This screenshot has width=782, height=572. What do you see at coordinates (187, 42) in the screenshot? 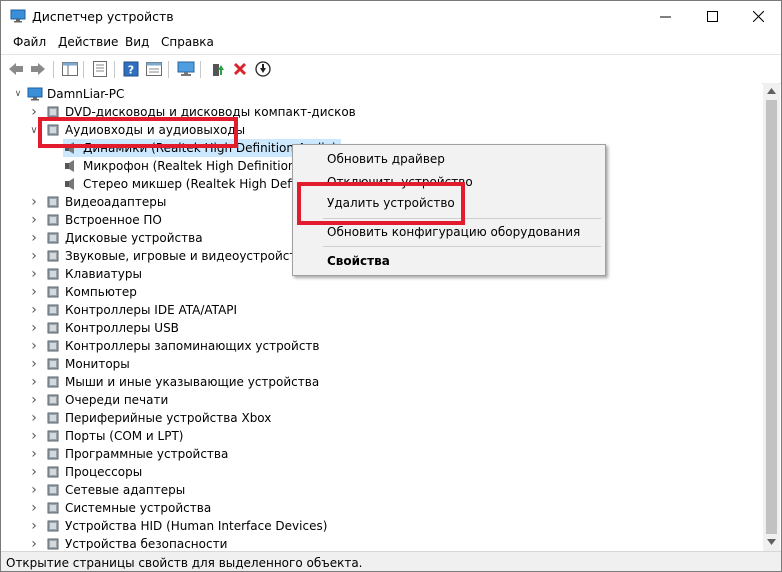
I see `menu-help: Справка` at bounding box center [187, 42].